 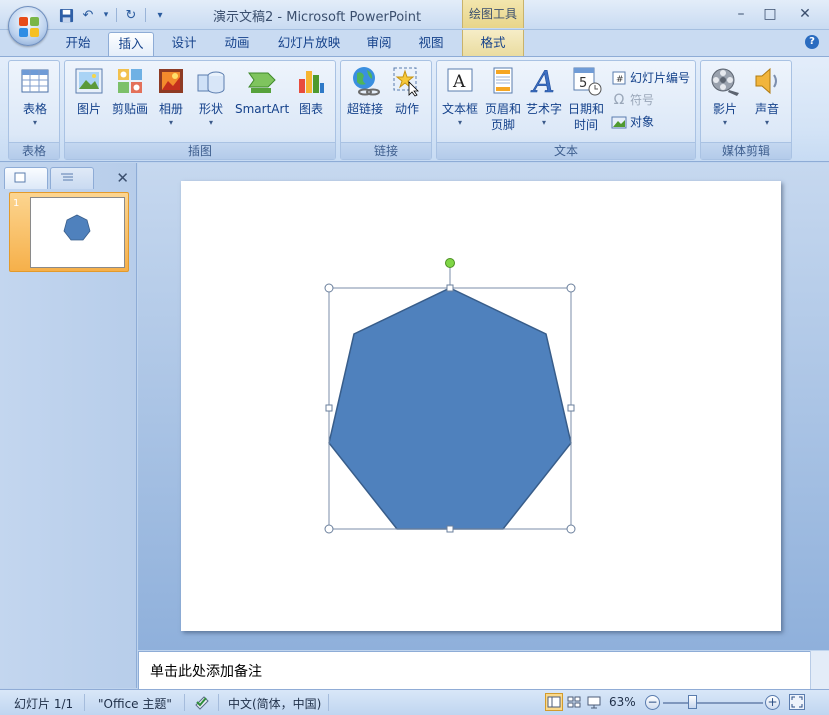 What do you see at coordinates (586, 99) in the screenshot?
I see `datetime-button: 5 日期和 时间` at bounding box center [586, 99].